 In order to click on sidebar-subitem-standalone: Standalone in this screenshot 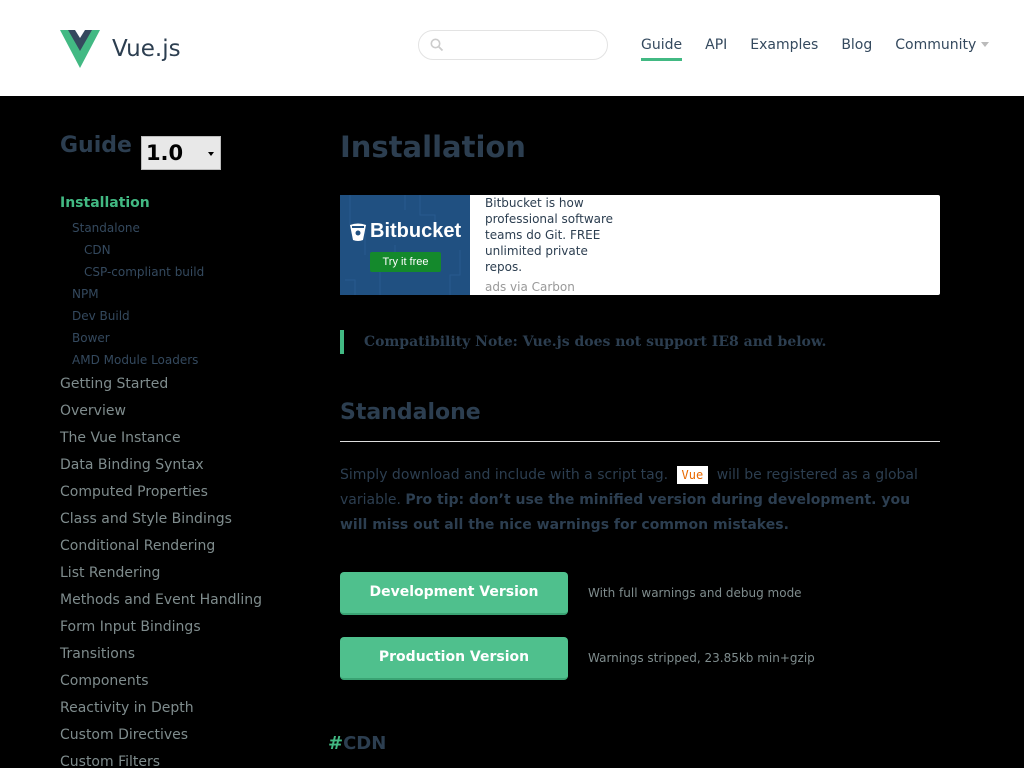, I will do `click(106, 228)`.